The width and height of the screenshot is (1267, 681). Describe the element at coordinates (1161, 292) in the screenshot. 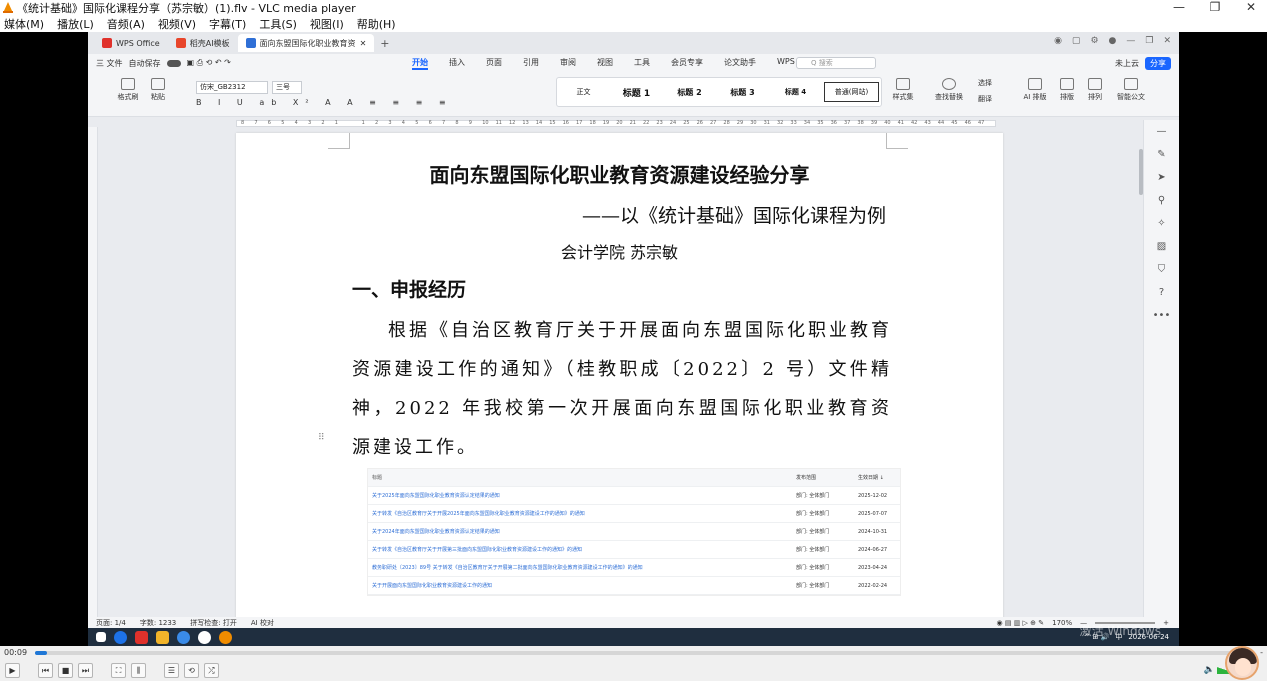

I see `help-icon: ?` at that location.